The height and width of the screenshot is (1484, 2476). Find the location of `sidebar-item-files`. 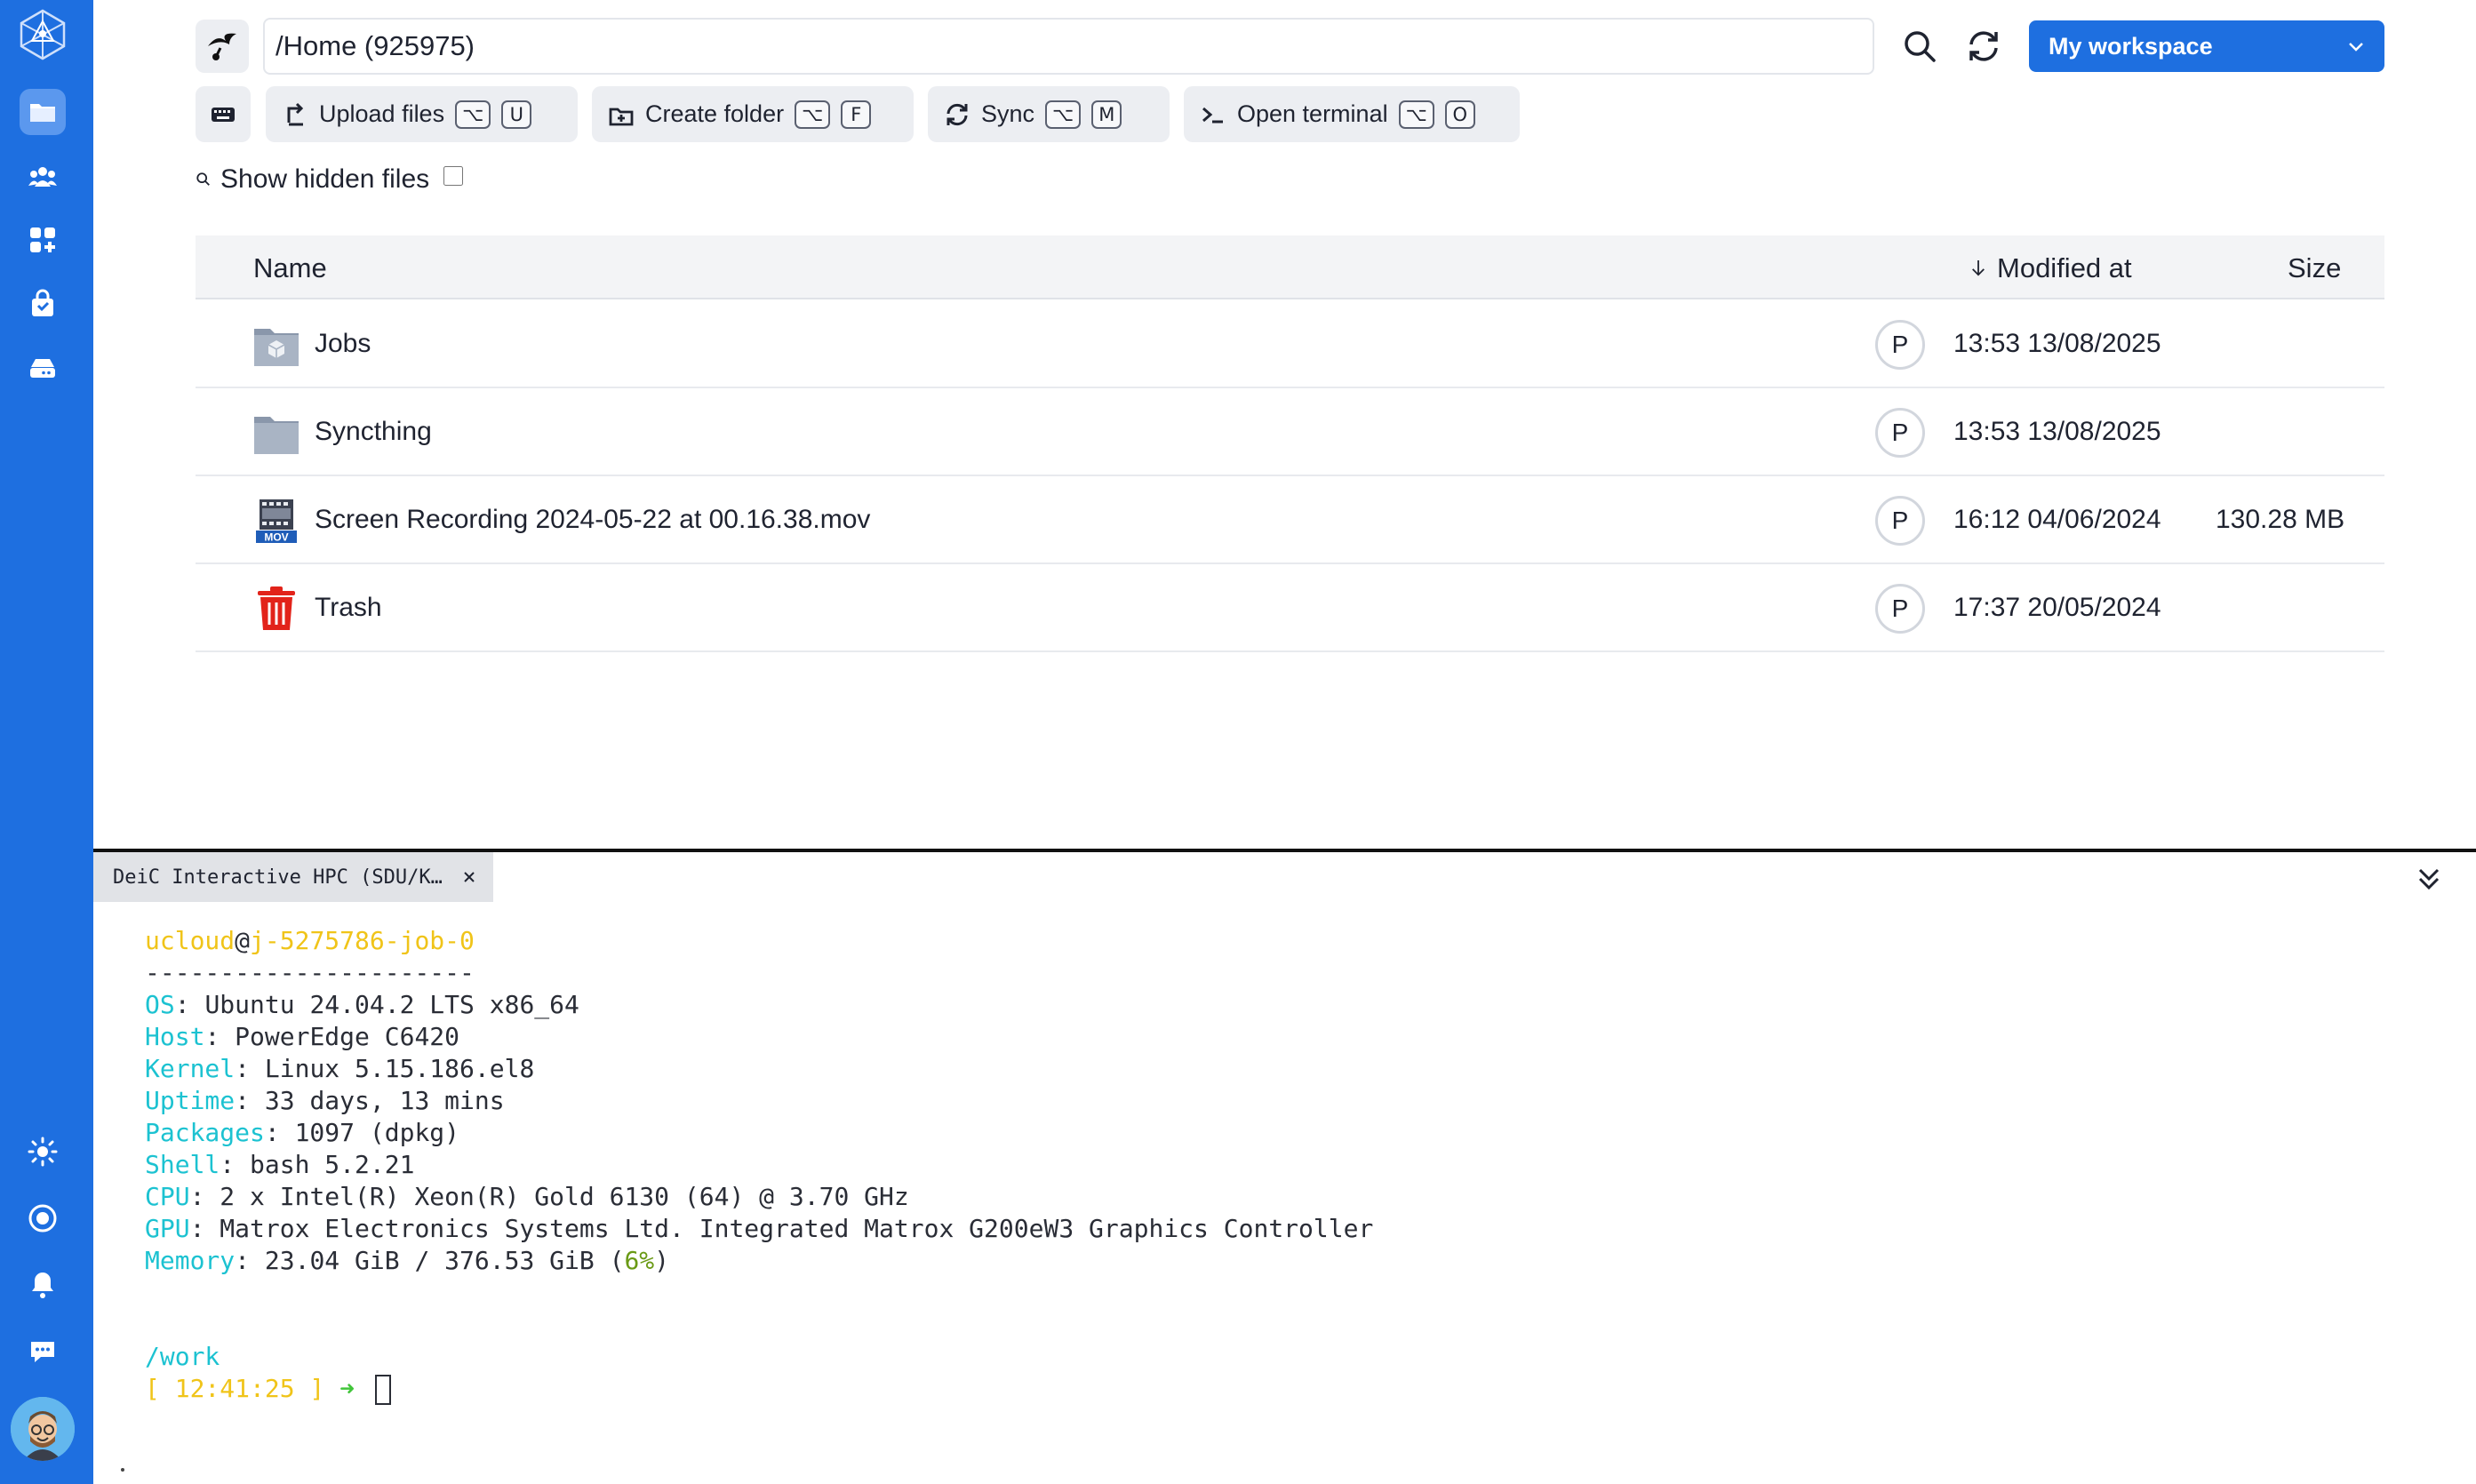

sidebar-item-files is located at coordinates (43, 112).